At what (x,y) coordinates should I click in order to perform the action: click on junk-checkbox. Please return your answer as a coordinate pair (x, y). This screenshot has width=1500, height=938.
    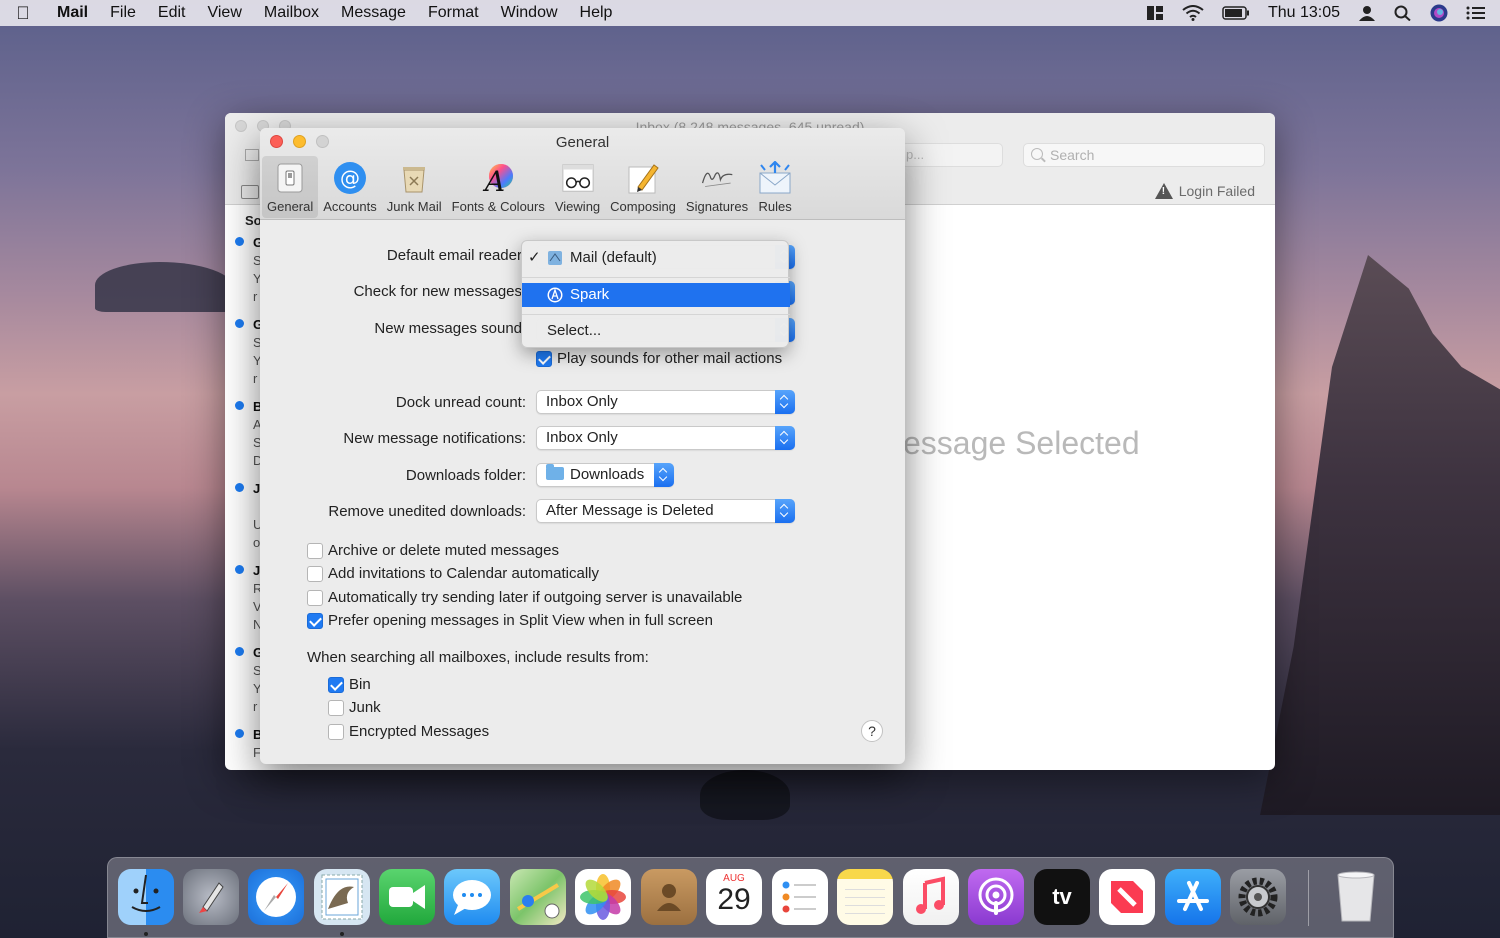
    Looking at the image, I should click on (336, 708).